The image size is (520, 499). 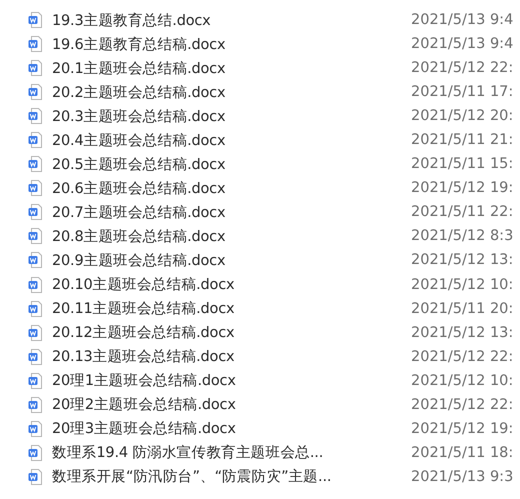 What do you see at coordinates (220, 404) in the screenshot?
I see `file-name: 20理2主题班会总结稿.docx` at bounding box center [220, 404].